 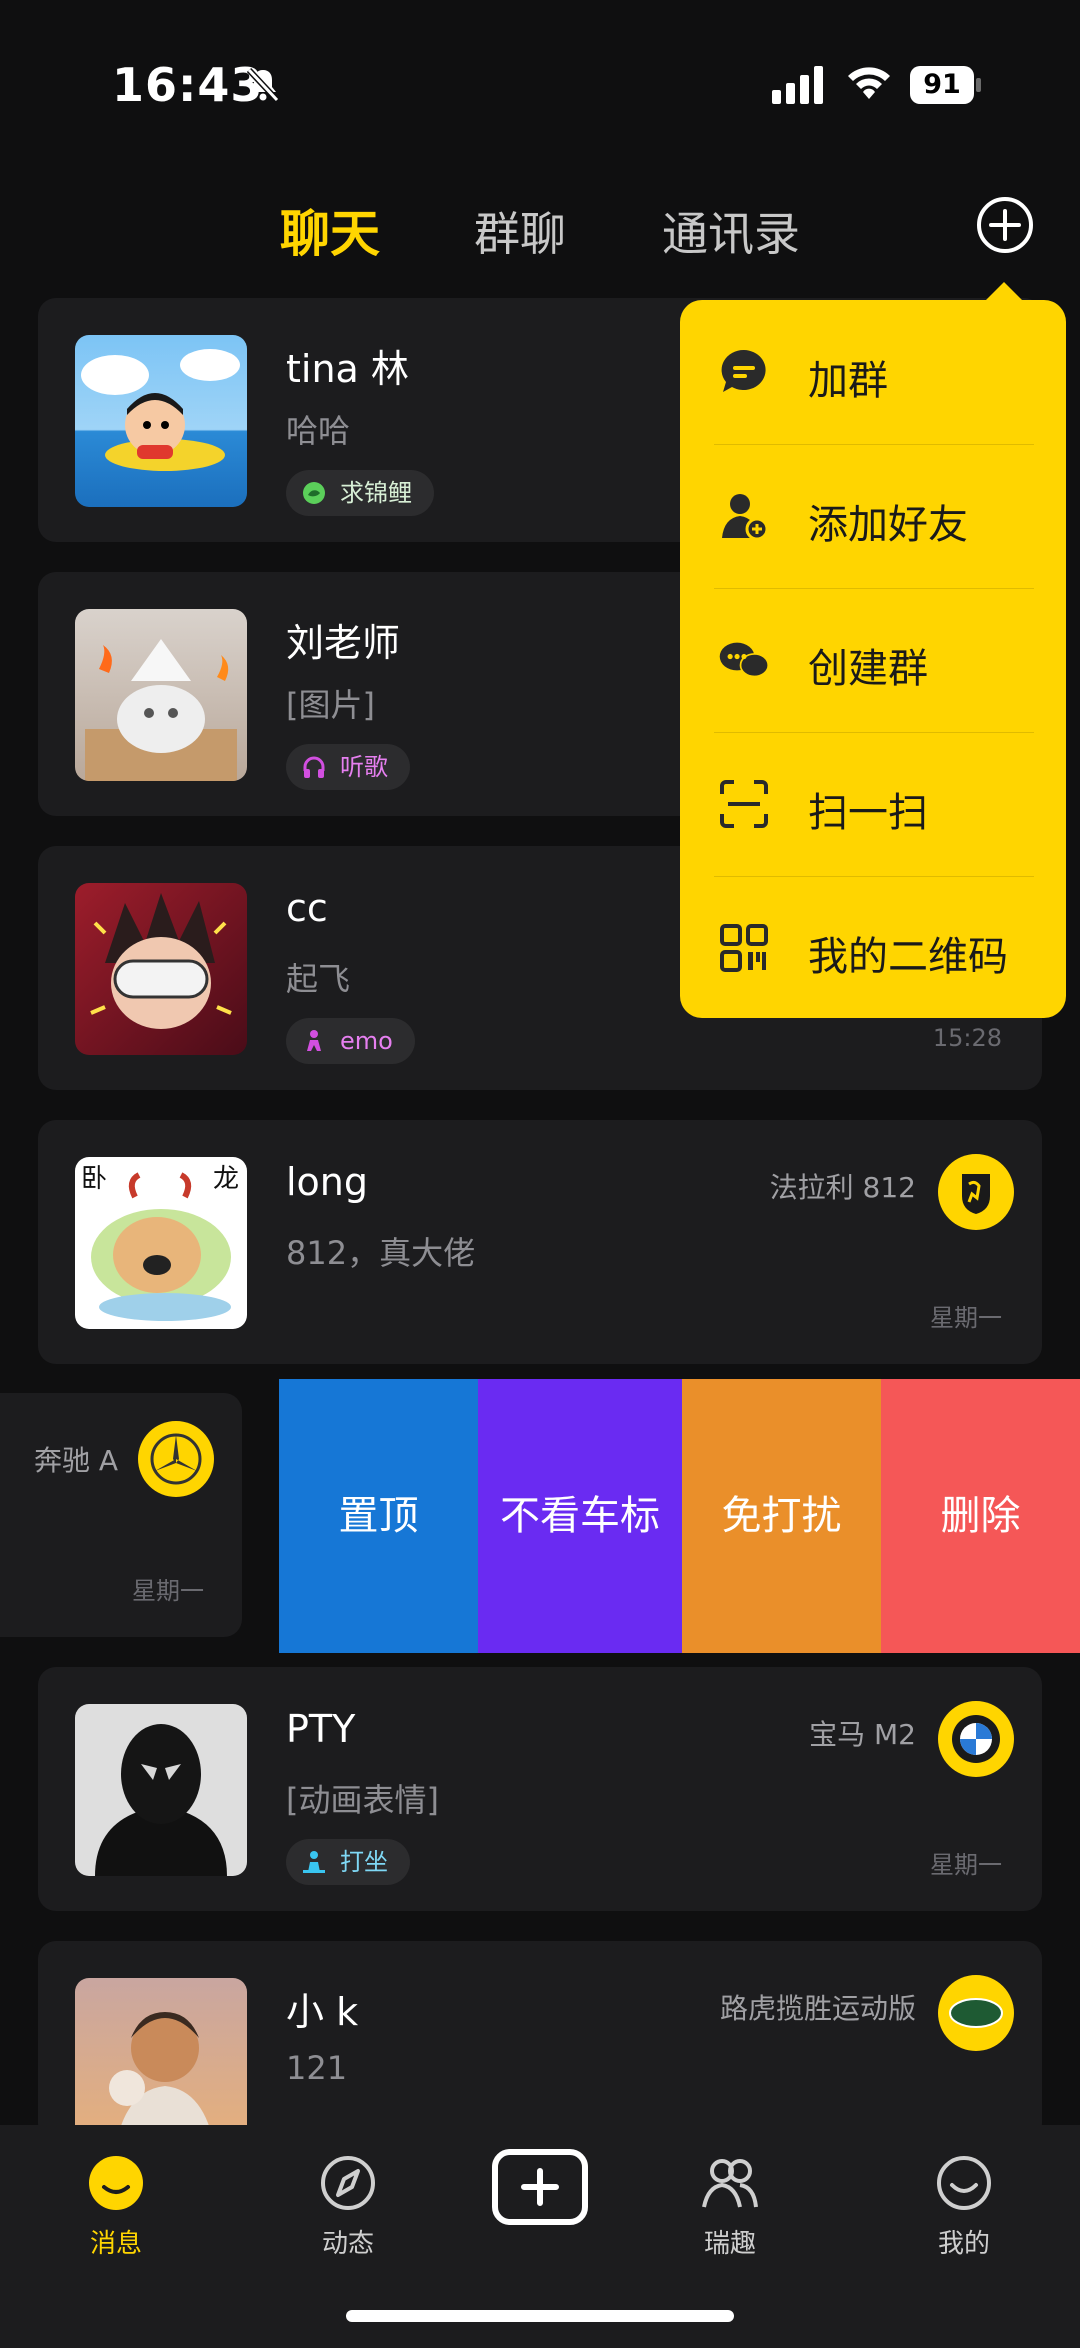 What do you see at coordinates (797, 85) in the screenshot?
I see `signal-icon` at bounding box center [797, 85].